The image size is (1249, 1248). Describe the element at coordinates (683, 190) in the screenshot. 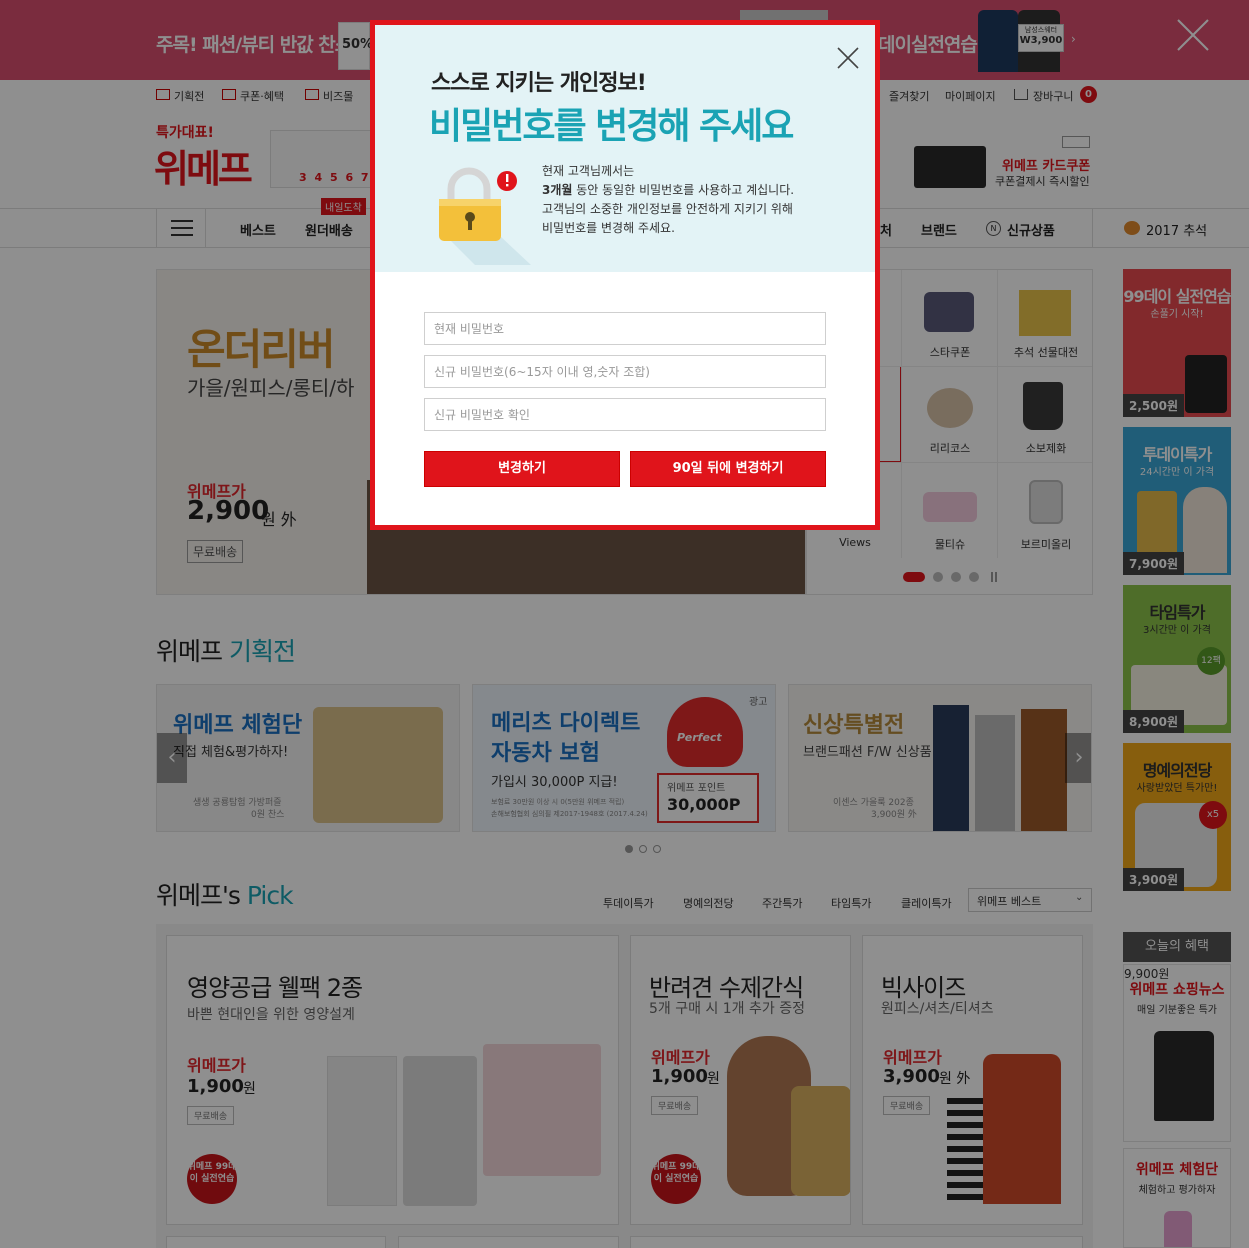

I see `modal-line-2-rest: 동안 동일한 비밀번호를 사용하고 계십니다.` at that location.